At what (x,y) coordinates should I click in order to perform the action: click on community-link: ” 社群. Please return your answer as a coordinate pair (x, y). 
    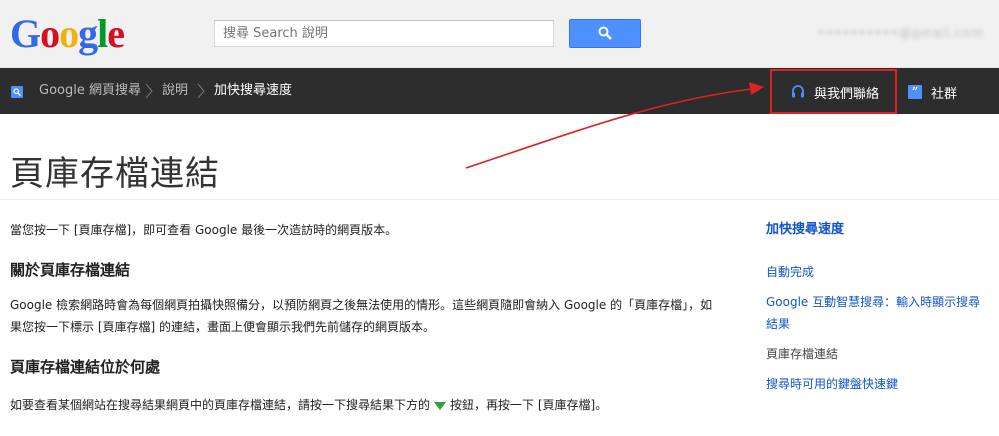
    Looking at the image, I should click on (933, 92).